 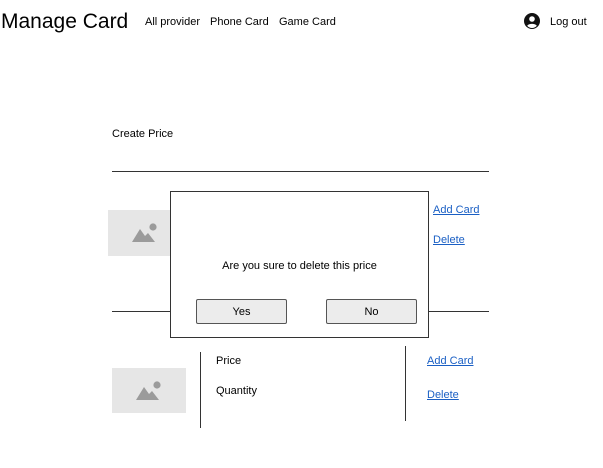 What do you see at coordinates (568, 22) in the screenshot?
I see `logout-link: Log out` at bounding box center [568, 22].